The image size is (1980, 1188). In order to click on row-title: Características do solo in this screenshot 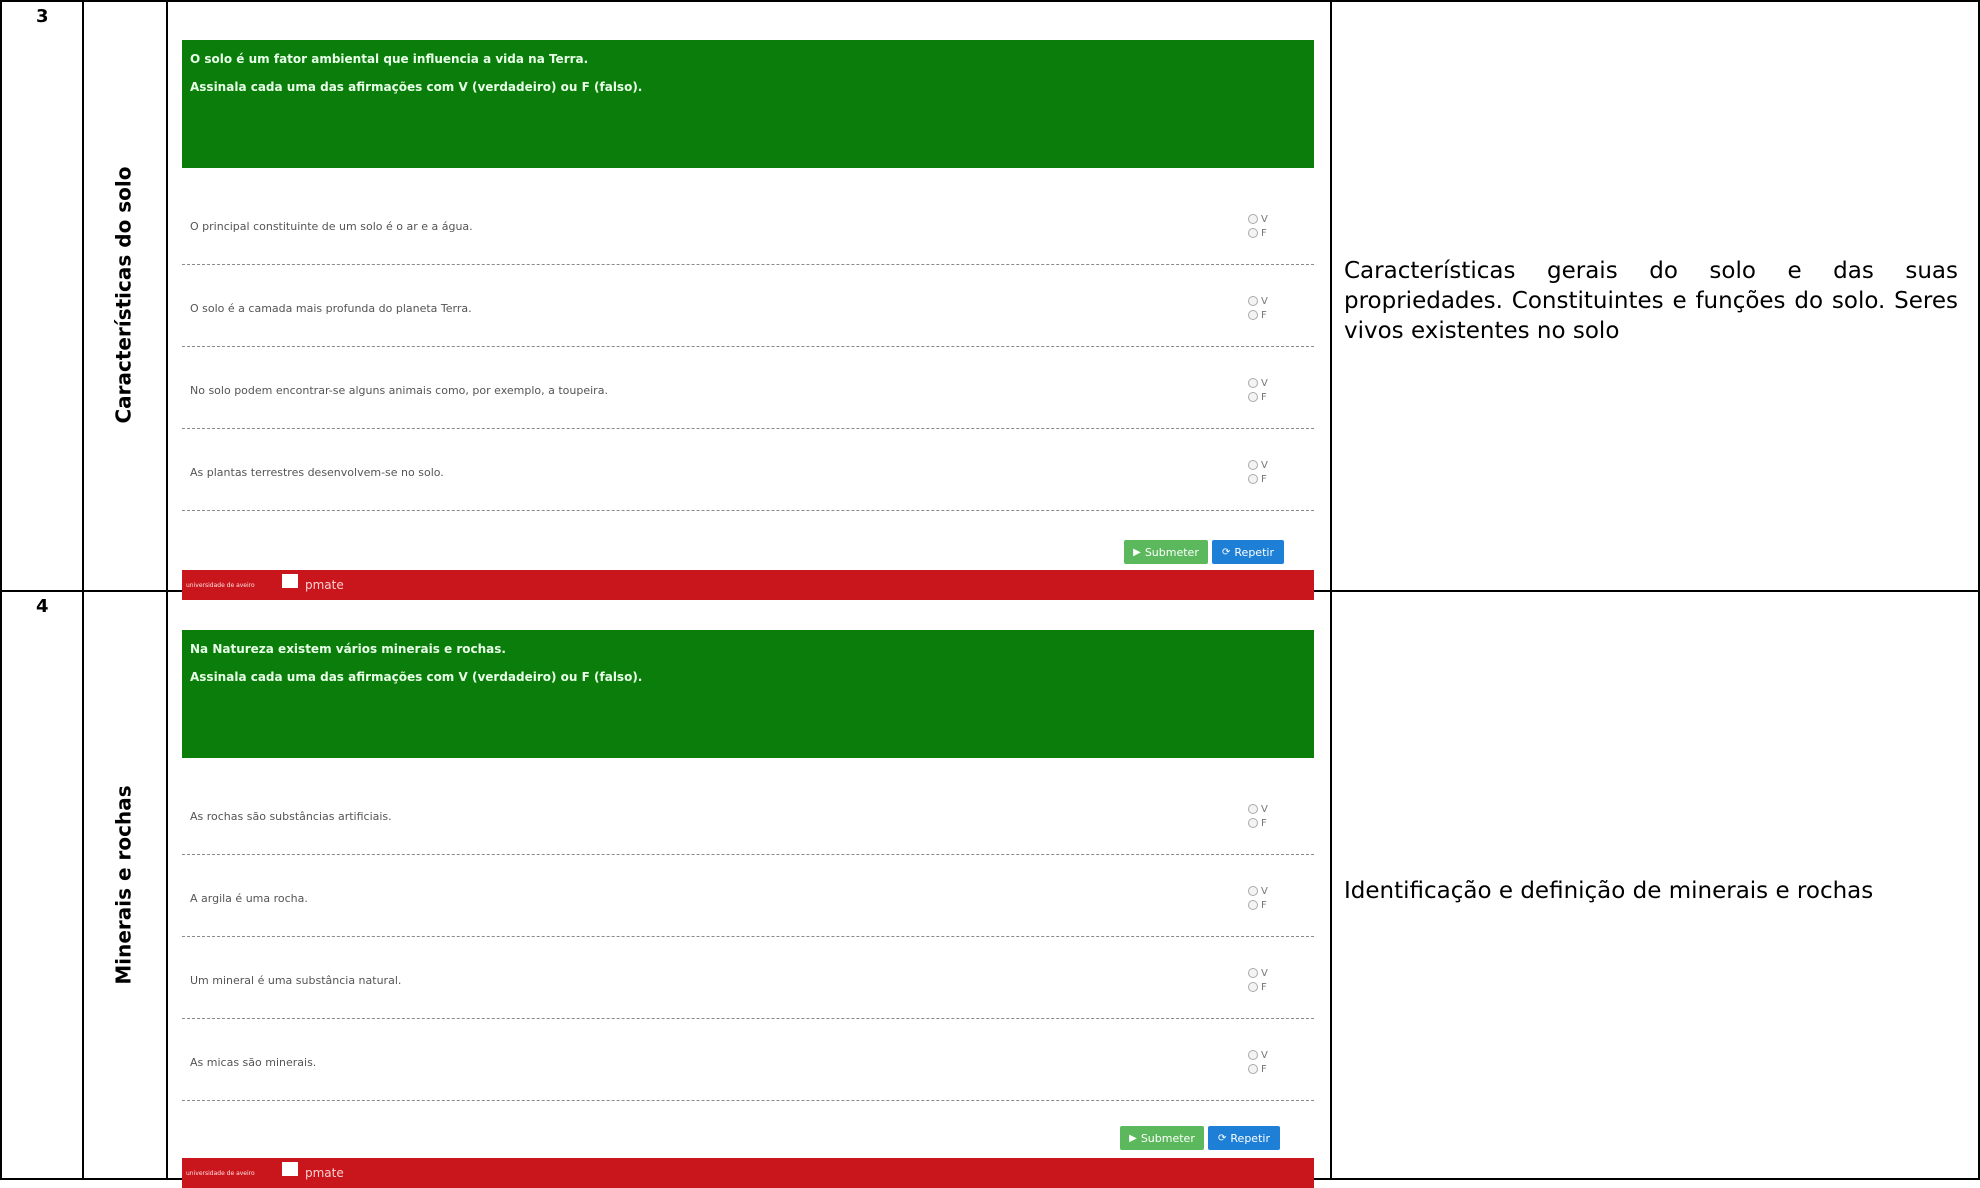, I will do `click(124, 295)`.